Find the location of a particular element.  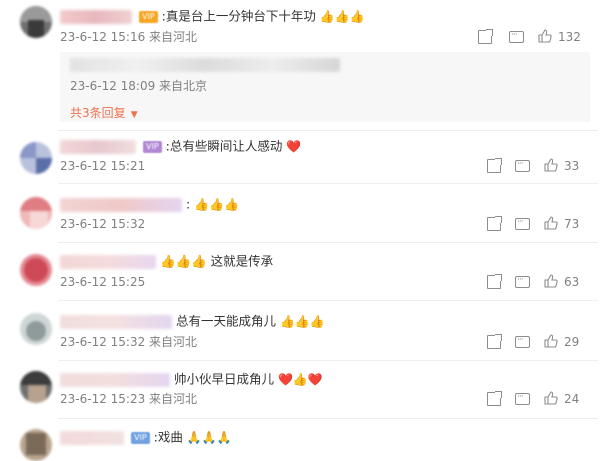

triangle-down-icon: ▼ is located at coordinates (134, 115).